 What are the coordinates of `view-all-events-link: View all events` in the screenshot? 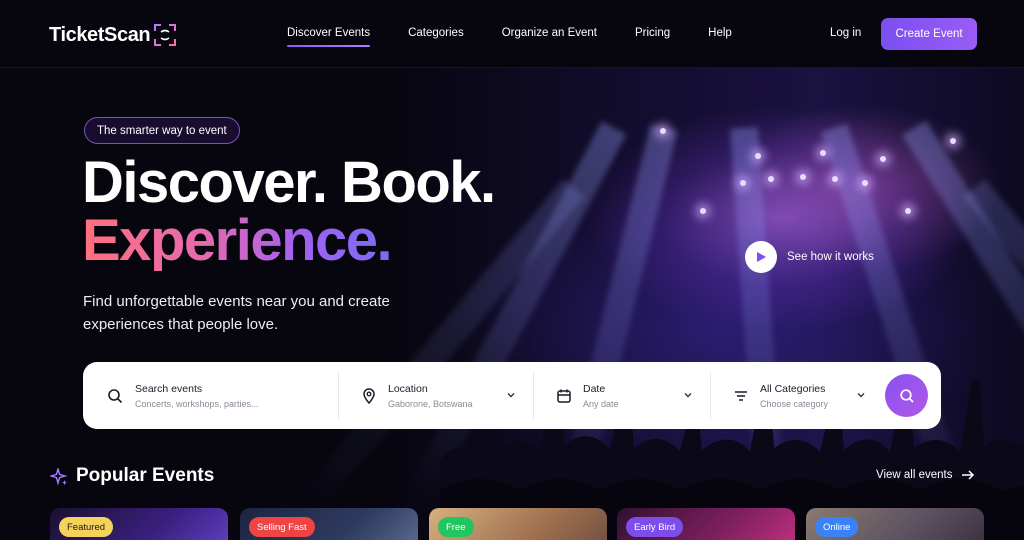 It's located at (925, 475).